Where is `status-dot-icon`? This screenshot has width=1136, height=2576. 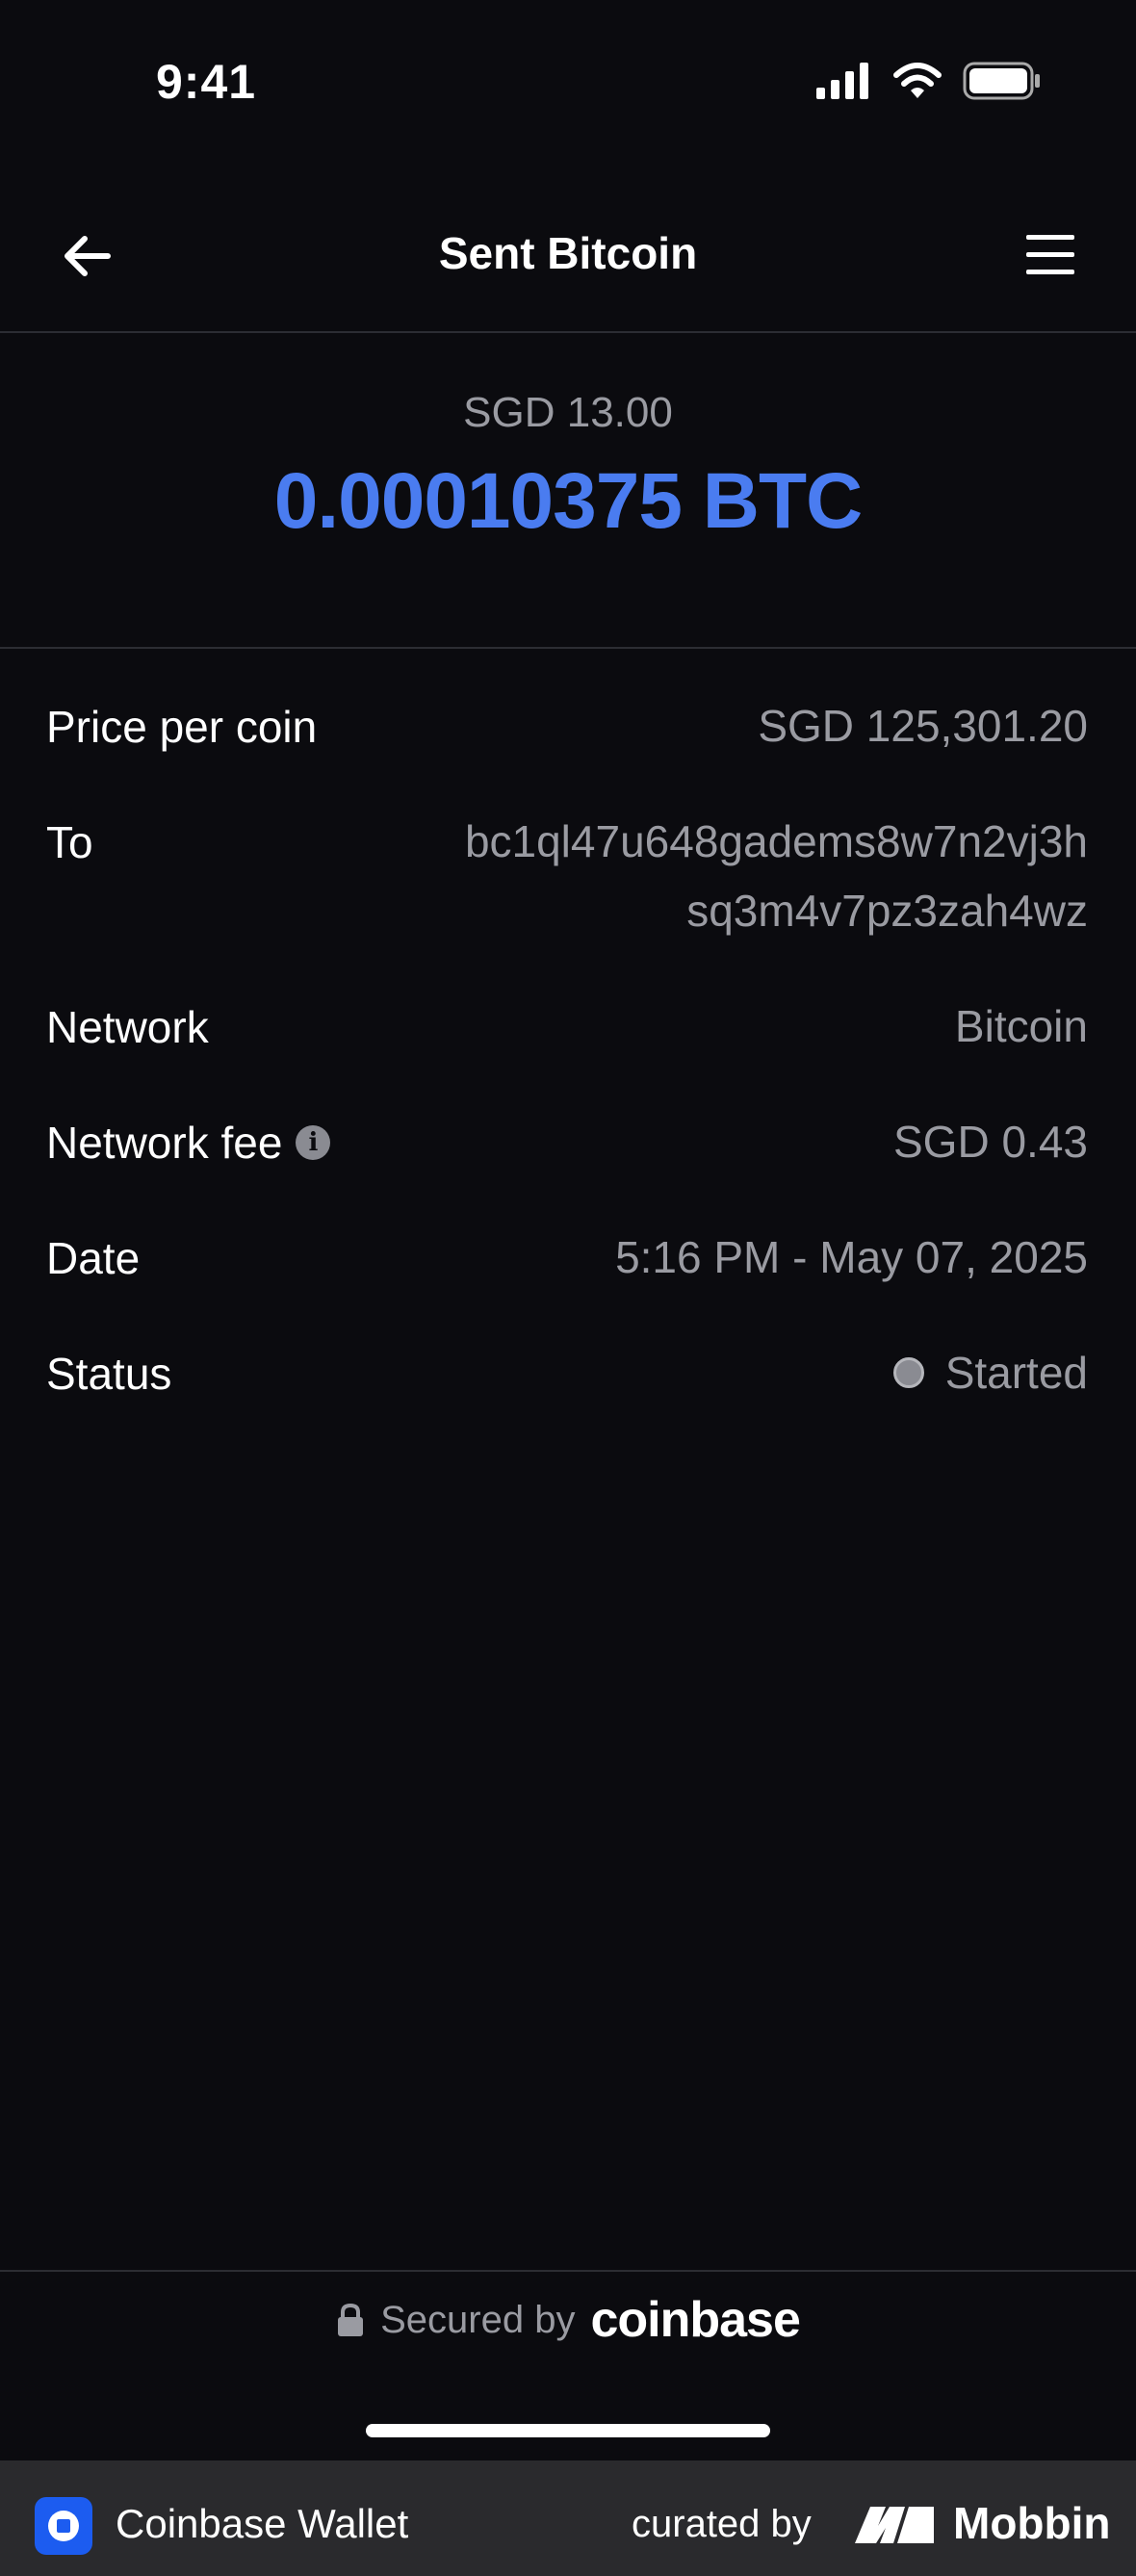
status-dot-icon is located at coordinates (908, 1372).